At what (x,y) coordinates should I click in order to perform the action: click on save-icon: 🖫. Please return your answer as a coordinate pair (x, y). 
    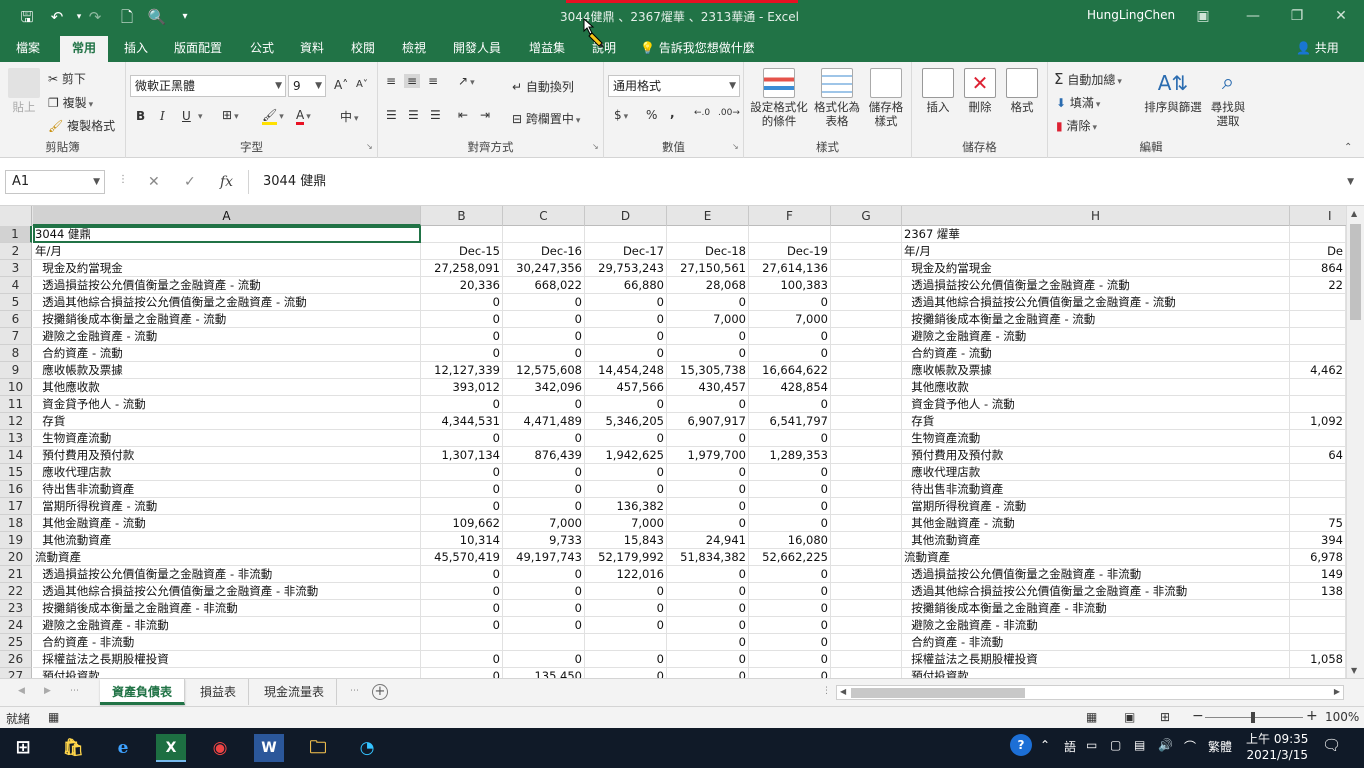
    Looking at the image, I should click on (27, 17).